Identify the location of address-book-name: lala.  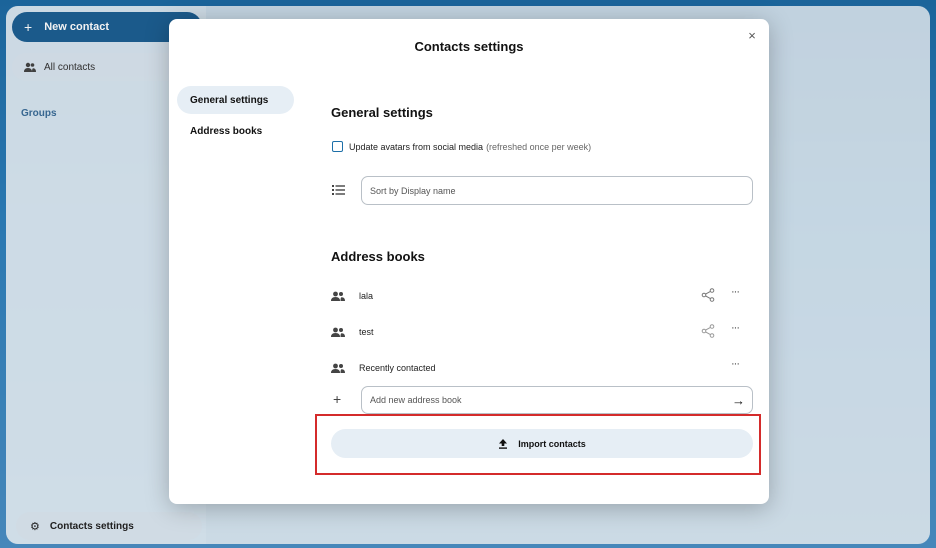
(366, 296).